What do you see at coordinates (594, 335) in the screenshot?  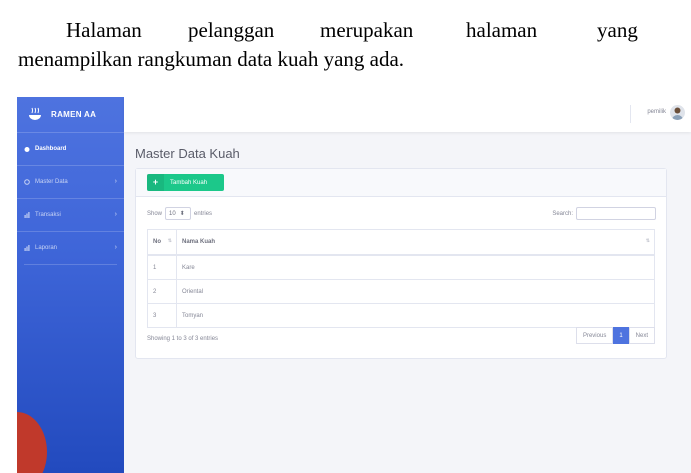 I see `previous-page-button: Previous` at bounding box center [594, 335].